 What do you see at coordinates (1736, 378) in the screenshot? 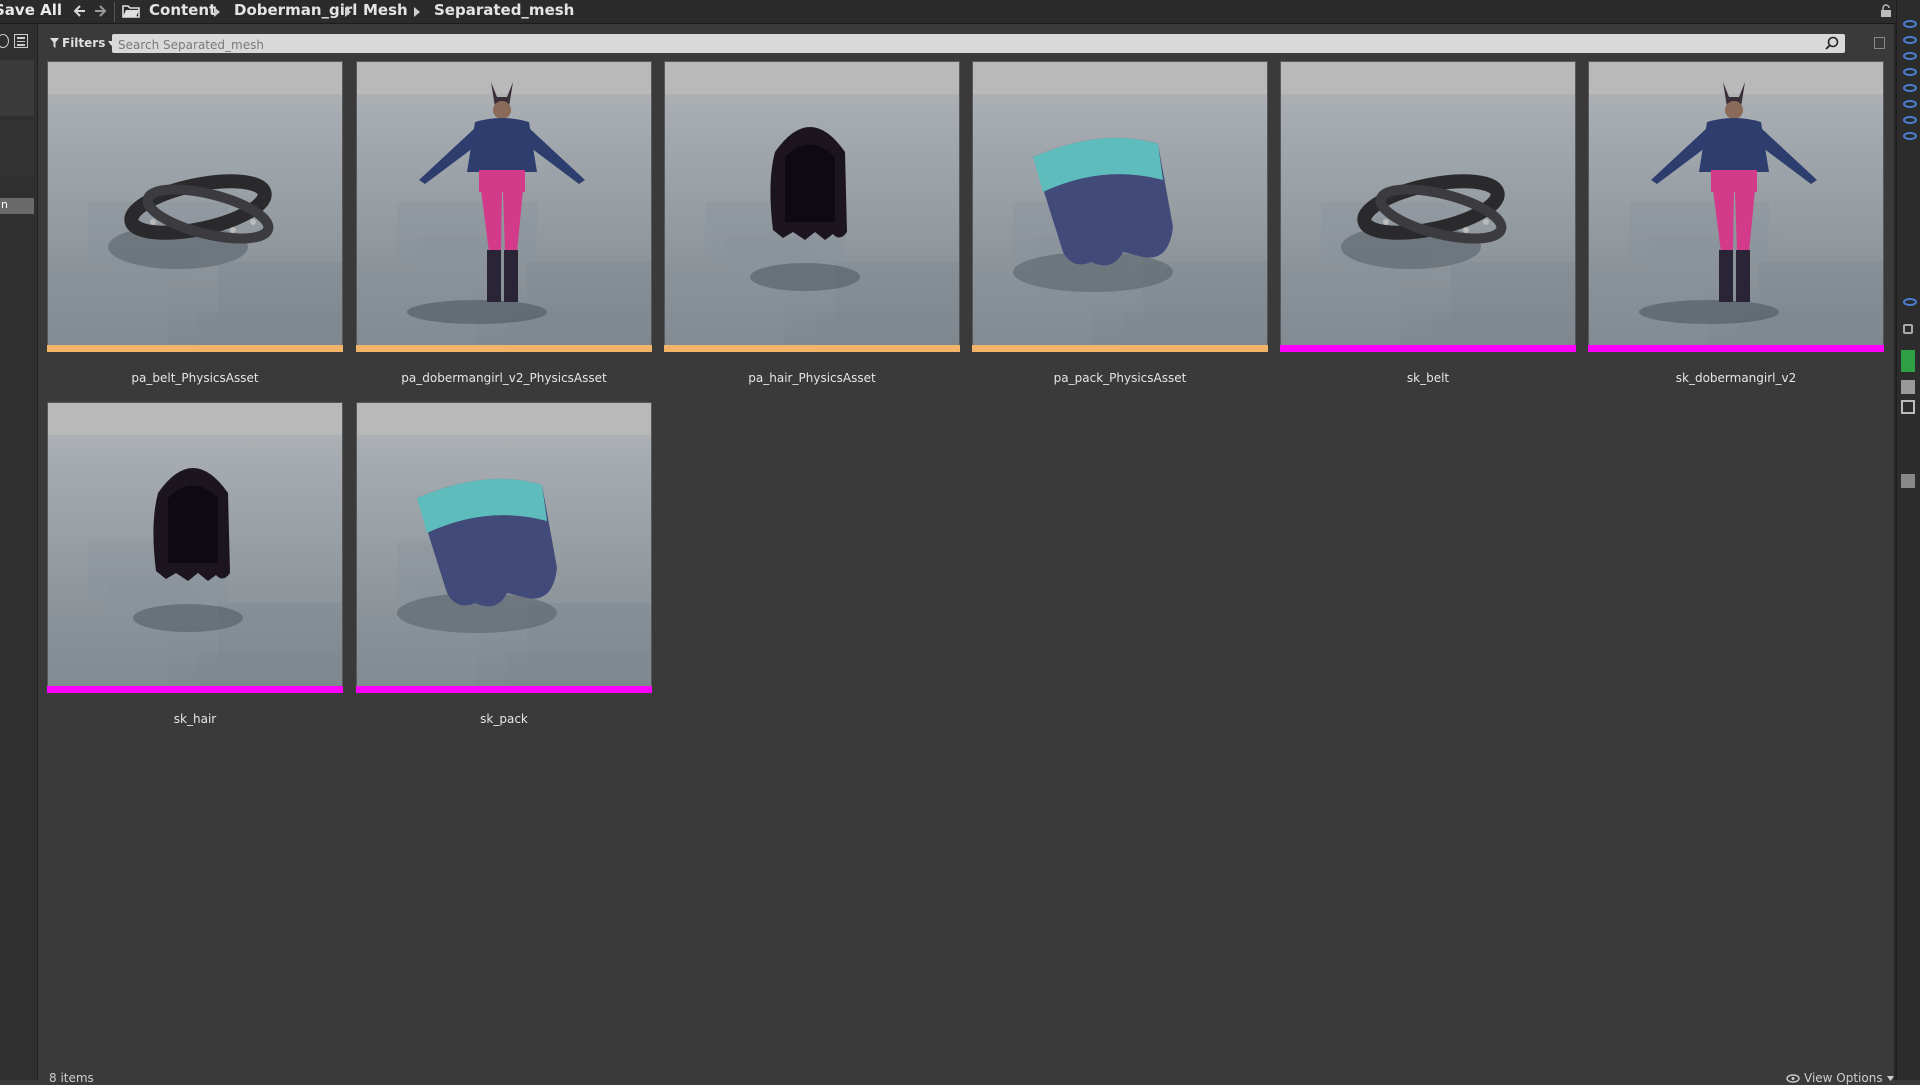
I see `asset-name-label: sk_dobermangirl_v2` at bounding box center [1736, 378].